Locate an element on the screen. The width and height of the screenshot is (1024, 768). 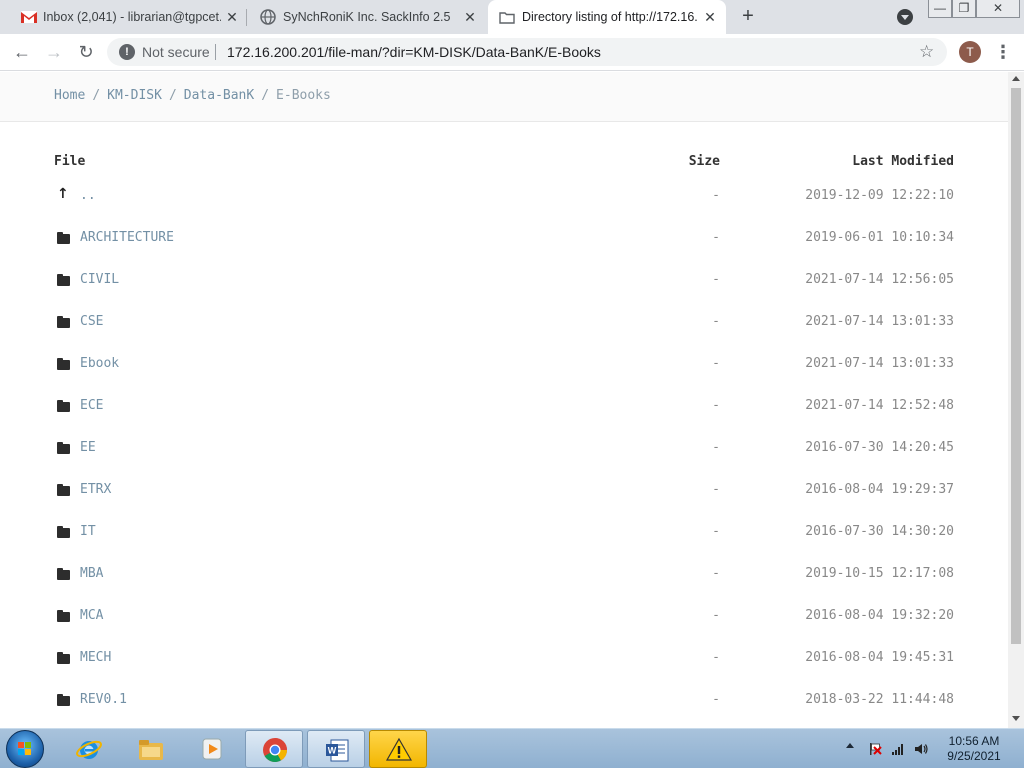
taskbar-word: W is located at coordinates (336, 749).